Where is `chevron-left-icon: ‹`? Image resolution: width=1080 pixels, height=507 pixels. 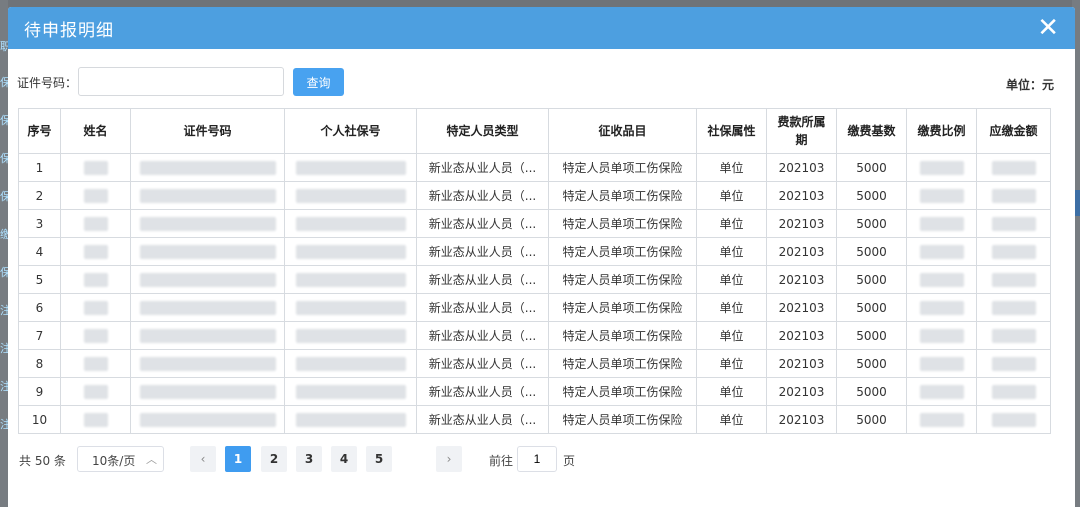 chevron-left-icon: ‹ is located at coordinates (203, 459).